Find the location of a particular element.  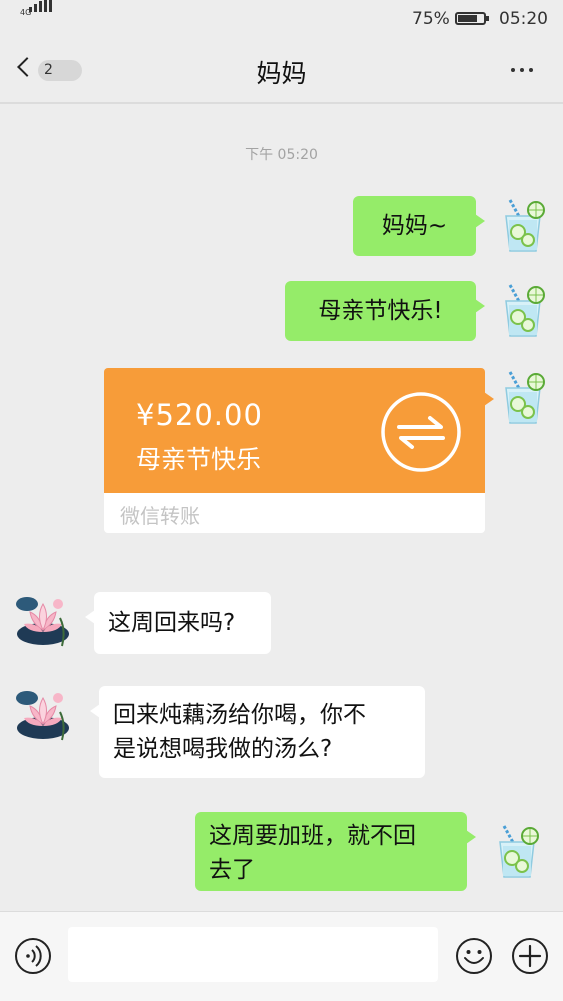

plus-icon is located at coordinates (530, 956).